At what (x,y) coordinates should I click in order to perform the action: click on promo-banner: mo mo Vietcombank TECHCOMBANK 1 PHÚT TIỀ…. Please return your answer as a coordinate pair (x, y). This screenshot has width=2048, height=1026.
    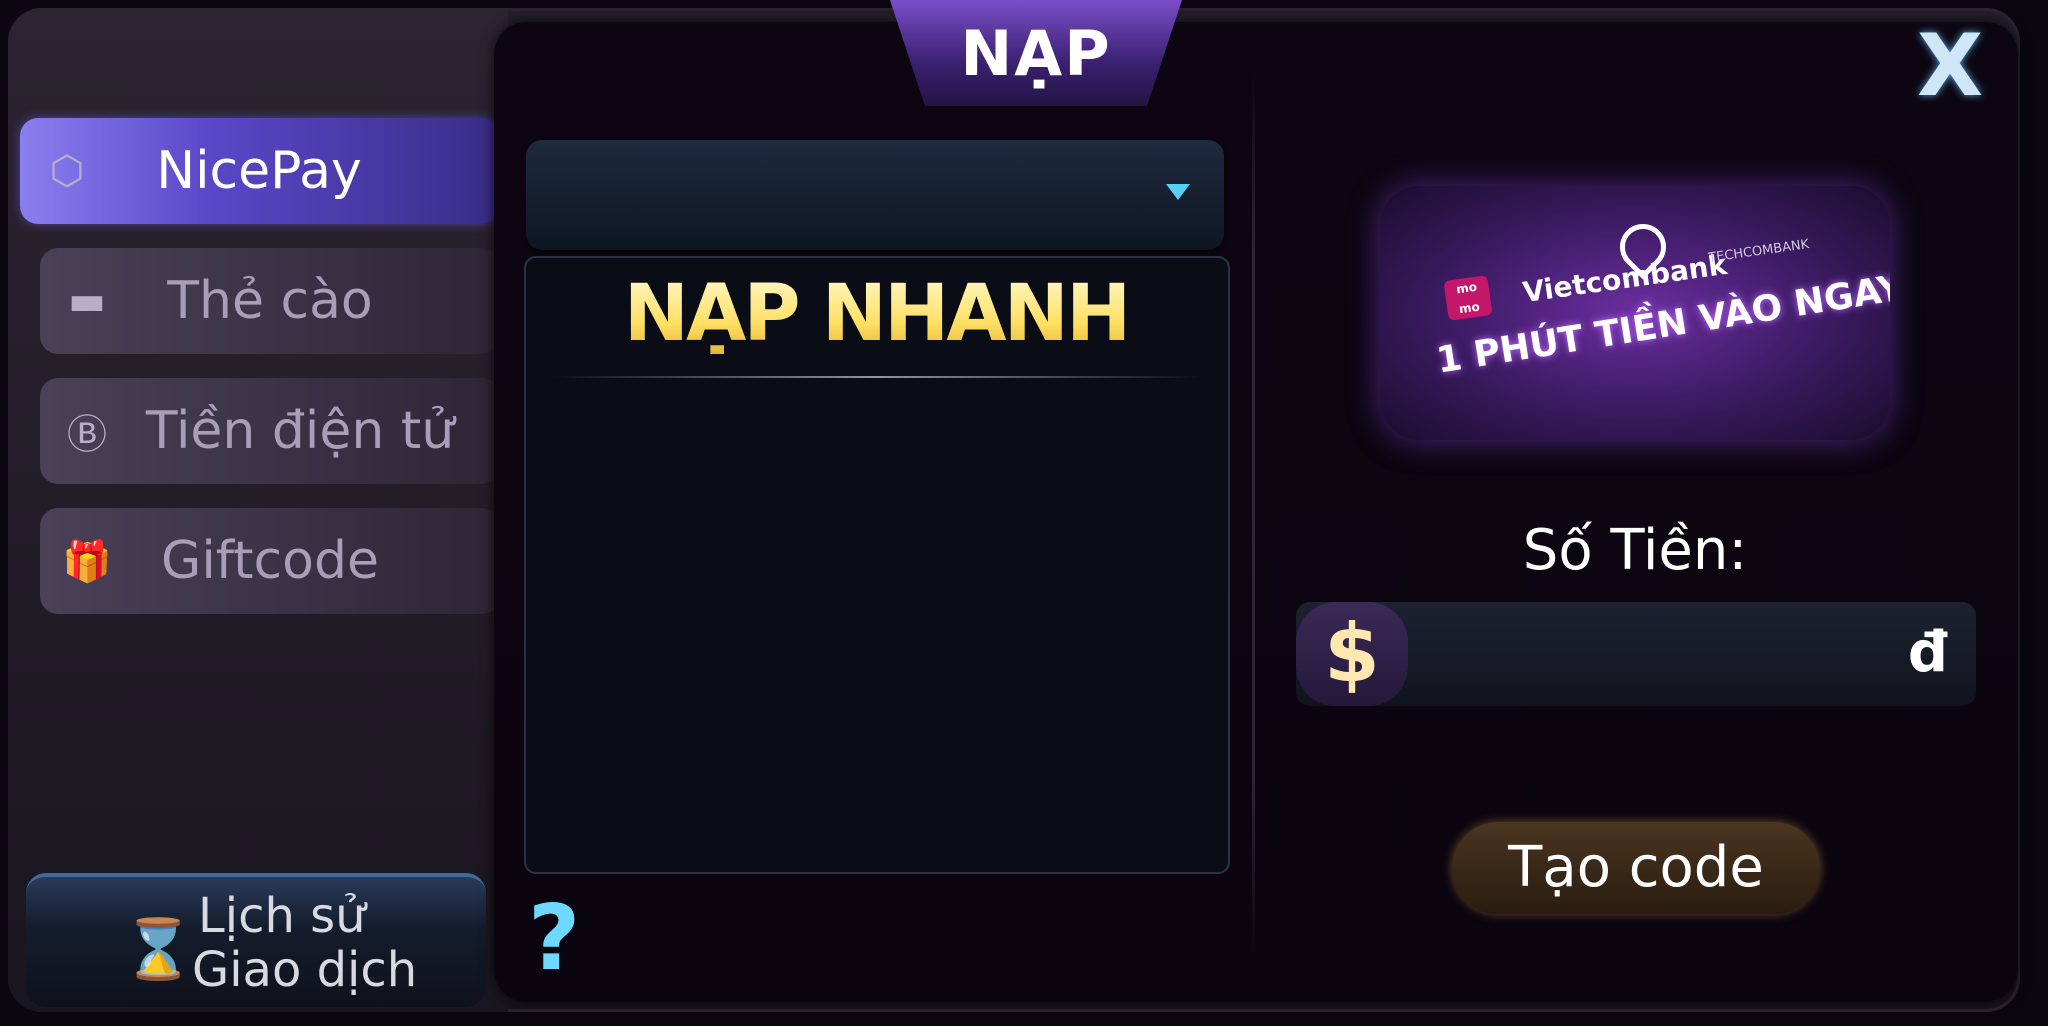
    Looking at the image, I should click on (1635, 313).